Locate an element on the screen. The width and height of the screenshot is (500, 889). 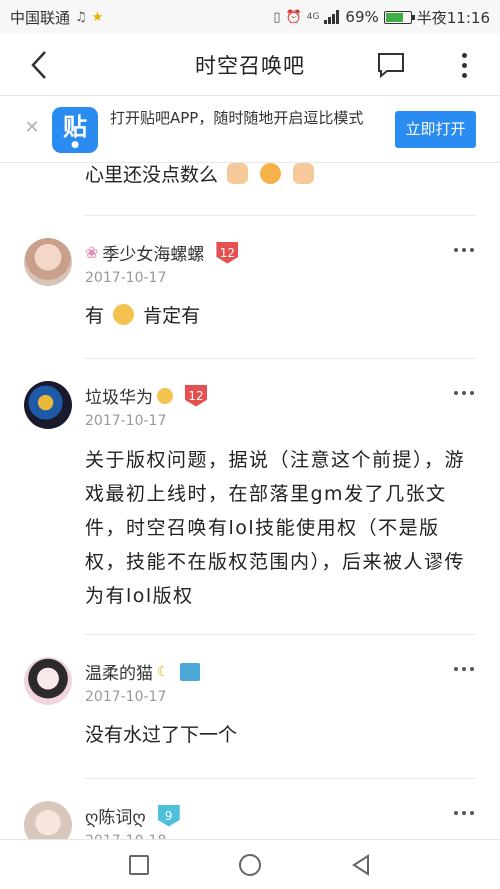
reply-content: 没有水过了下一个 is located at coordinates (161, 735).